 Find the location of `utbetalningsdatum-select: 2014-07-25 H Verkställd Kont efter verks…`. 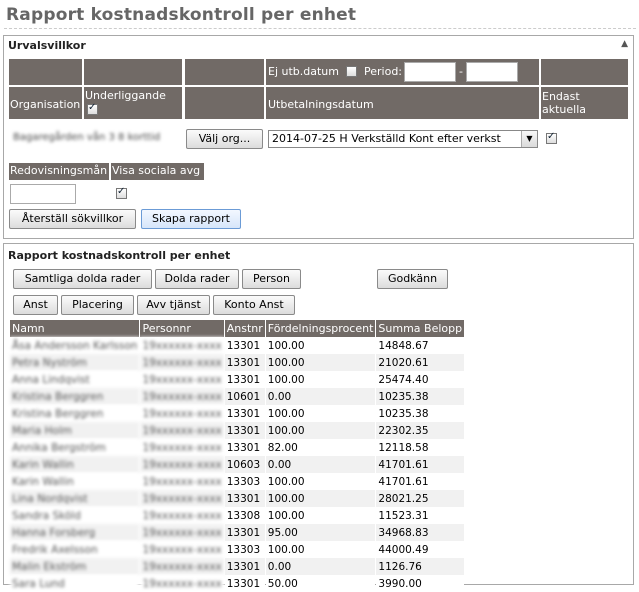

utbetalningsdatum-select: 2014-07-25 H Verkställd Kont efter verks… is located at coordinates (403, 139).